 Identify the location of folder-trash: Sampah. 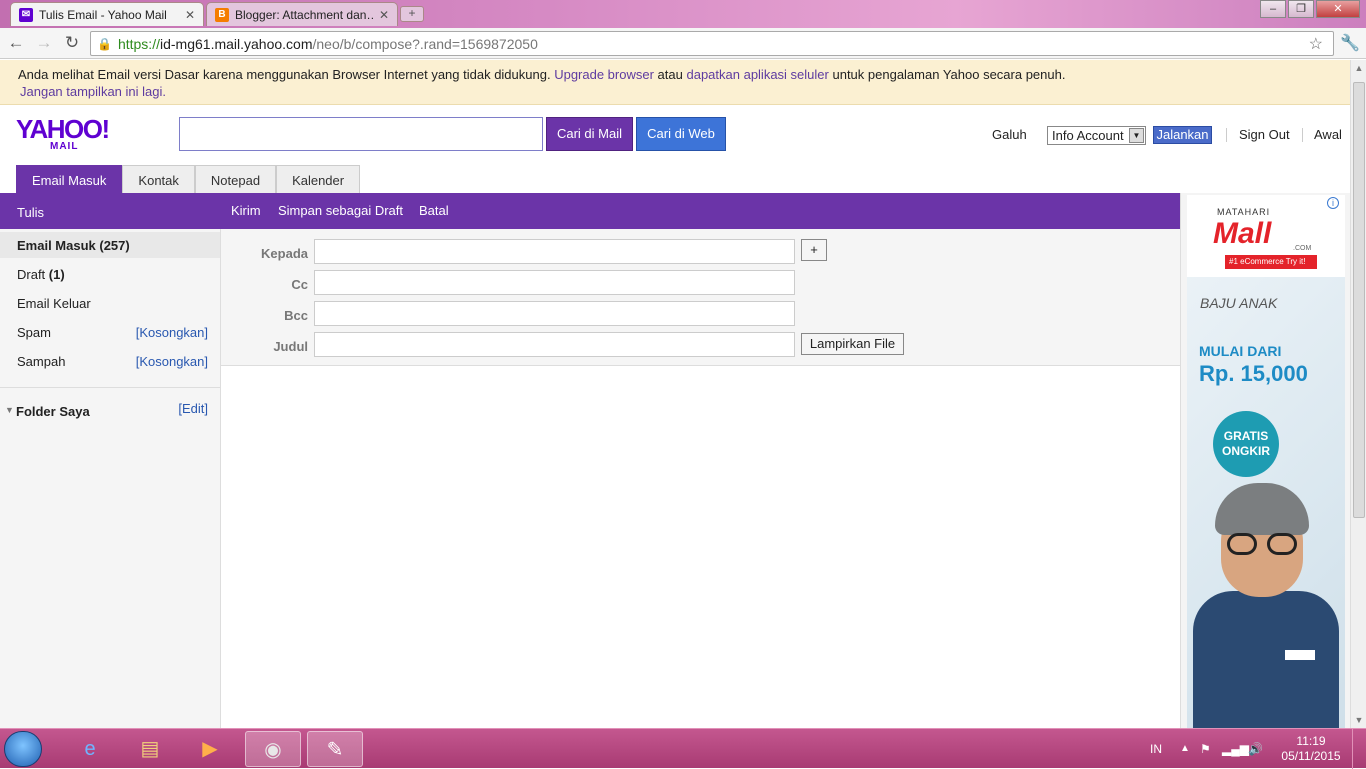
(41, 361).